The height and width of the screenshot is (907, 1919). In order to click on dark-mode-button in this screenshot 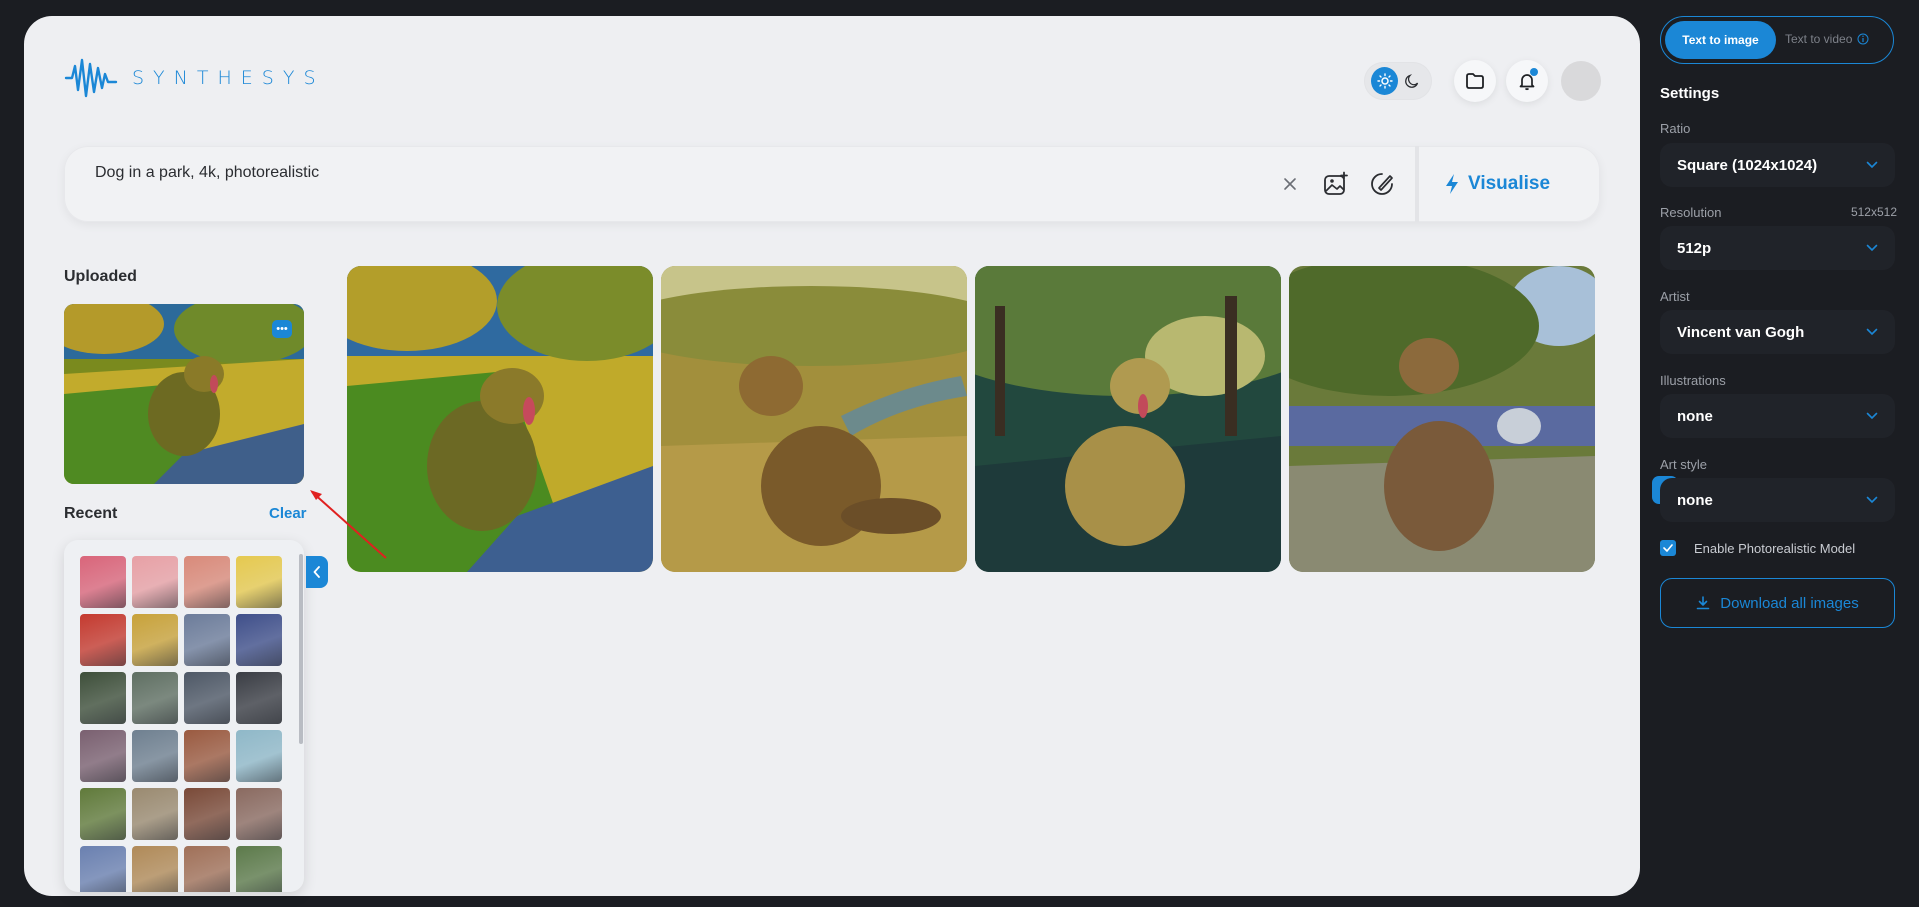, I will do `click(1411, 81)`.